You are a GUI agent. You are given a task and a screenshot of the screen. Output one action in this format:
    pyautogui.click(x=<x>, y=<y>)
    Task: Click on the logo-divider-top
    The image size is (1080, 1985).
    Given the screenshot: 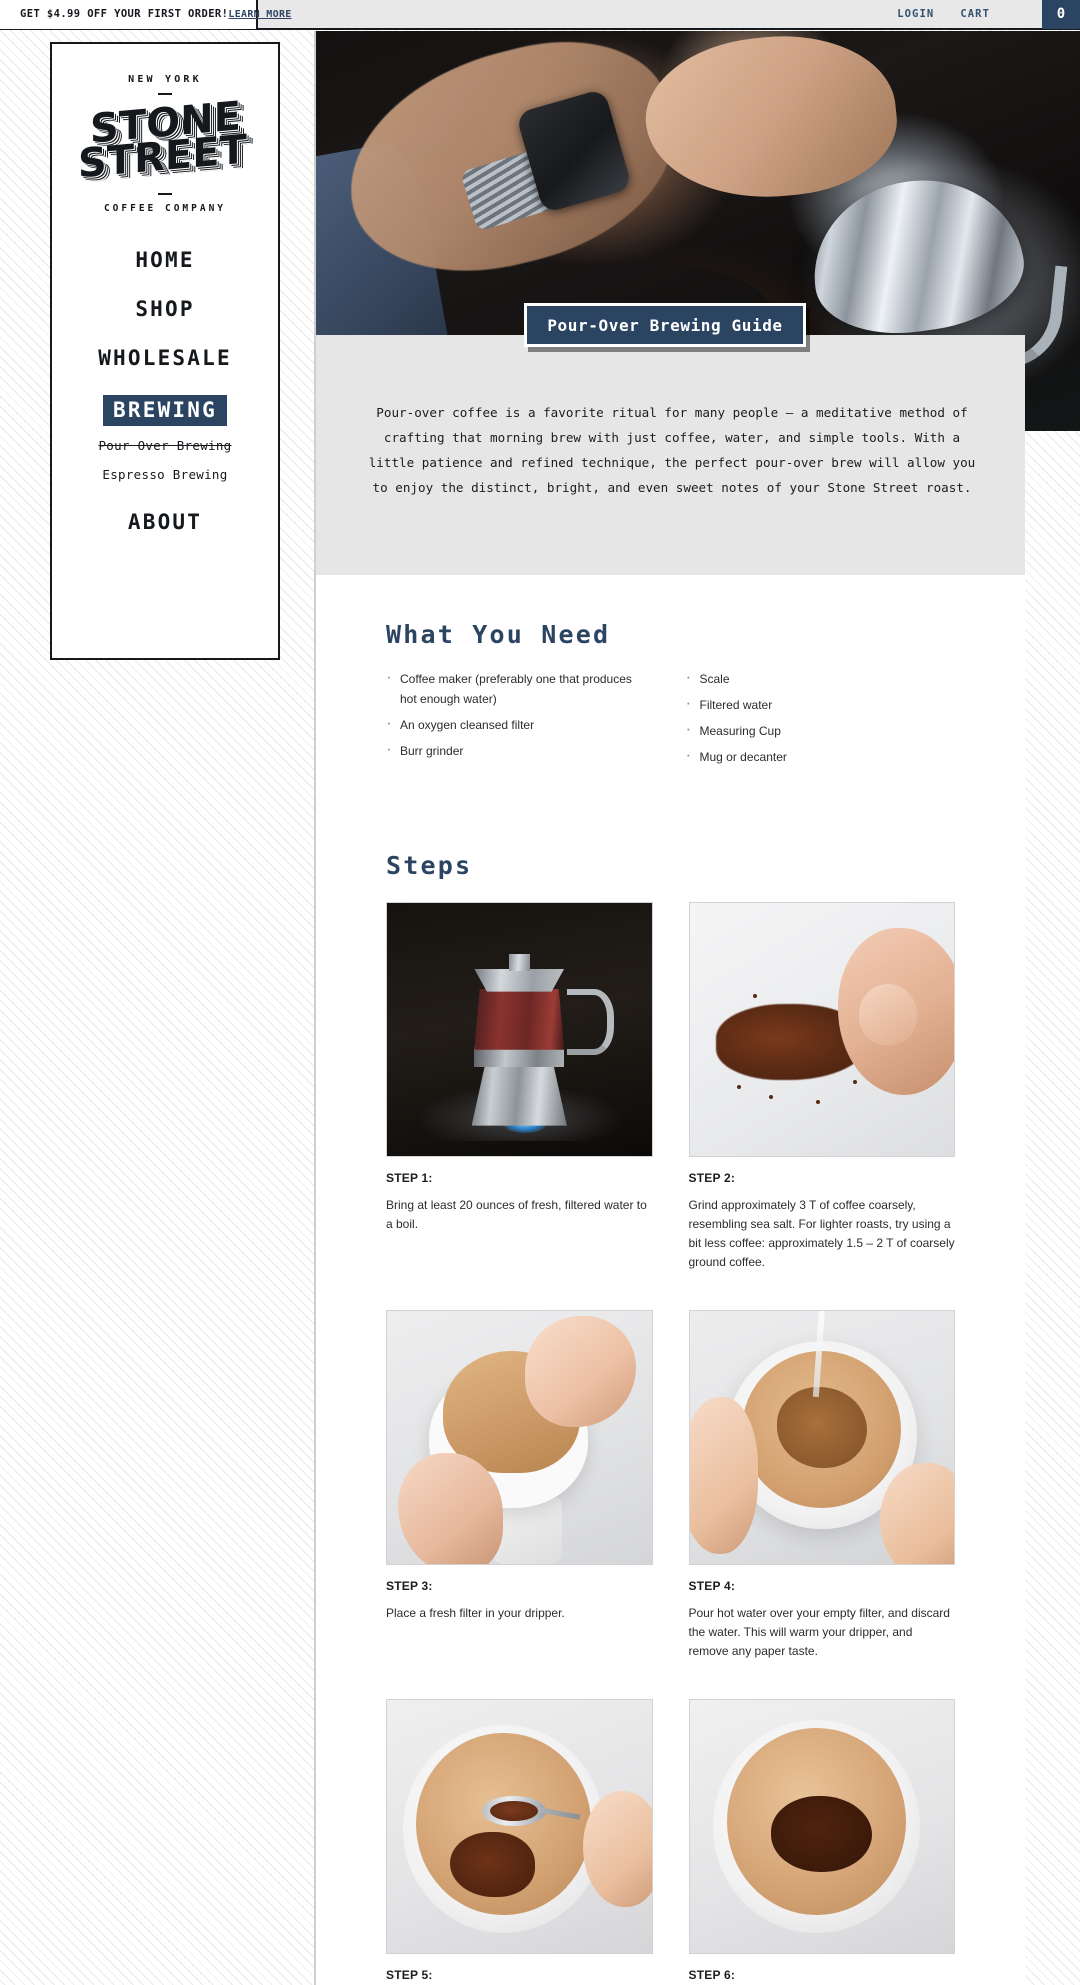 What is the action you would take?
    pyautogui.click(x=165, y=94)
    